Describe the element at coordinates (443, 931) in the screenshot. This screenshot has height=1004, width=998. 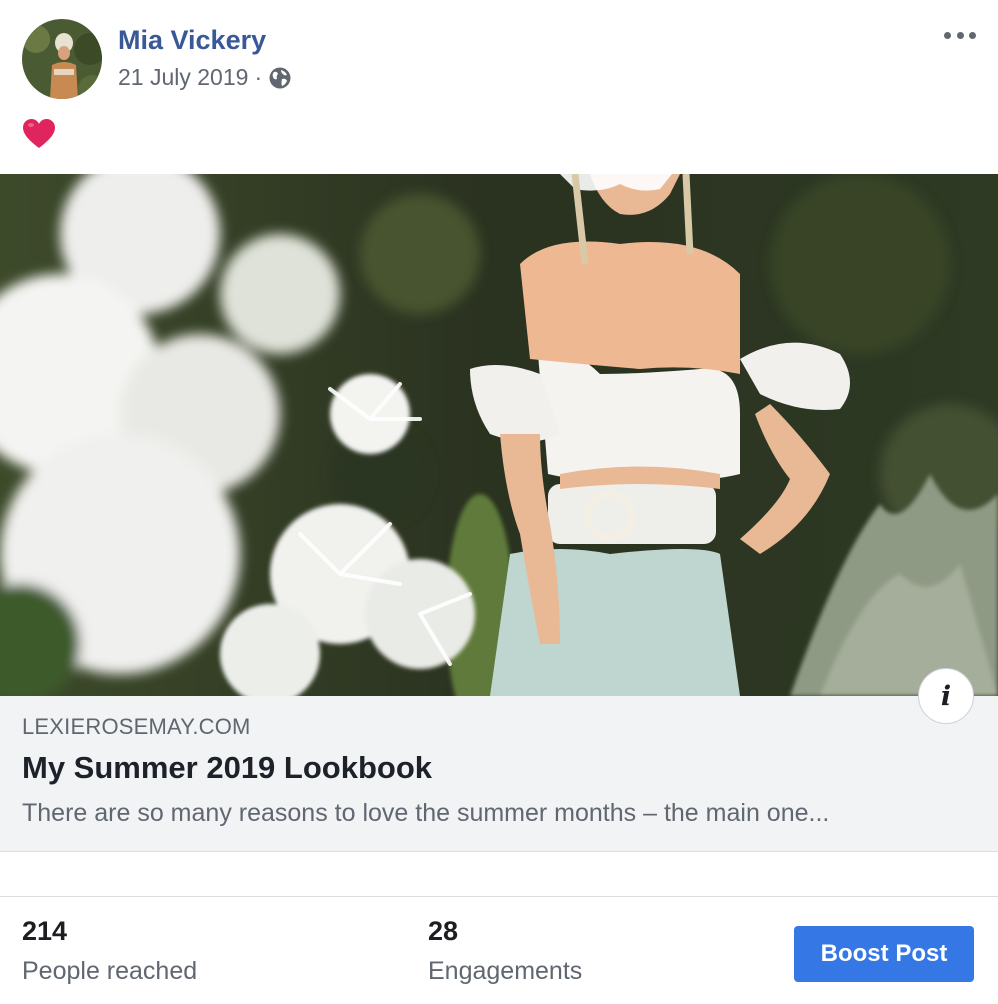
I see `engagements-value: 28` at that location.